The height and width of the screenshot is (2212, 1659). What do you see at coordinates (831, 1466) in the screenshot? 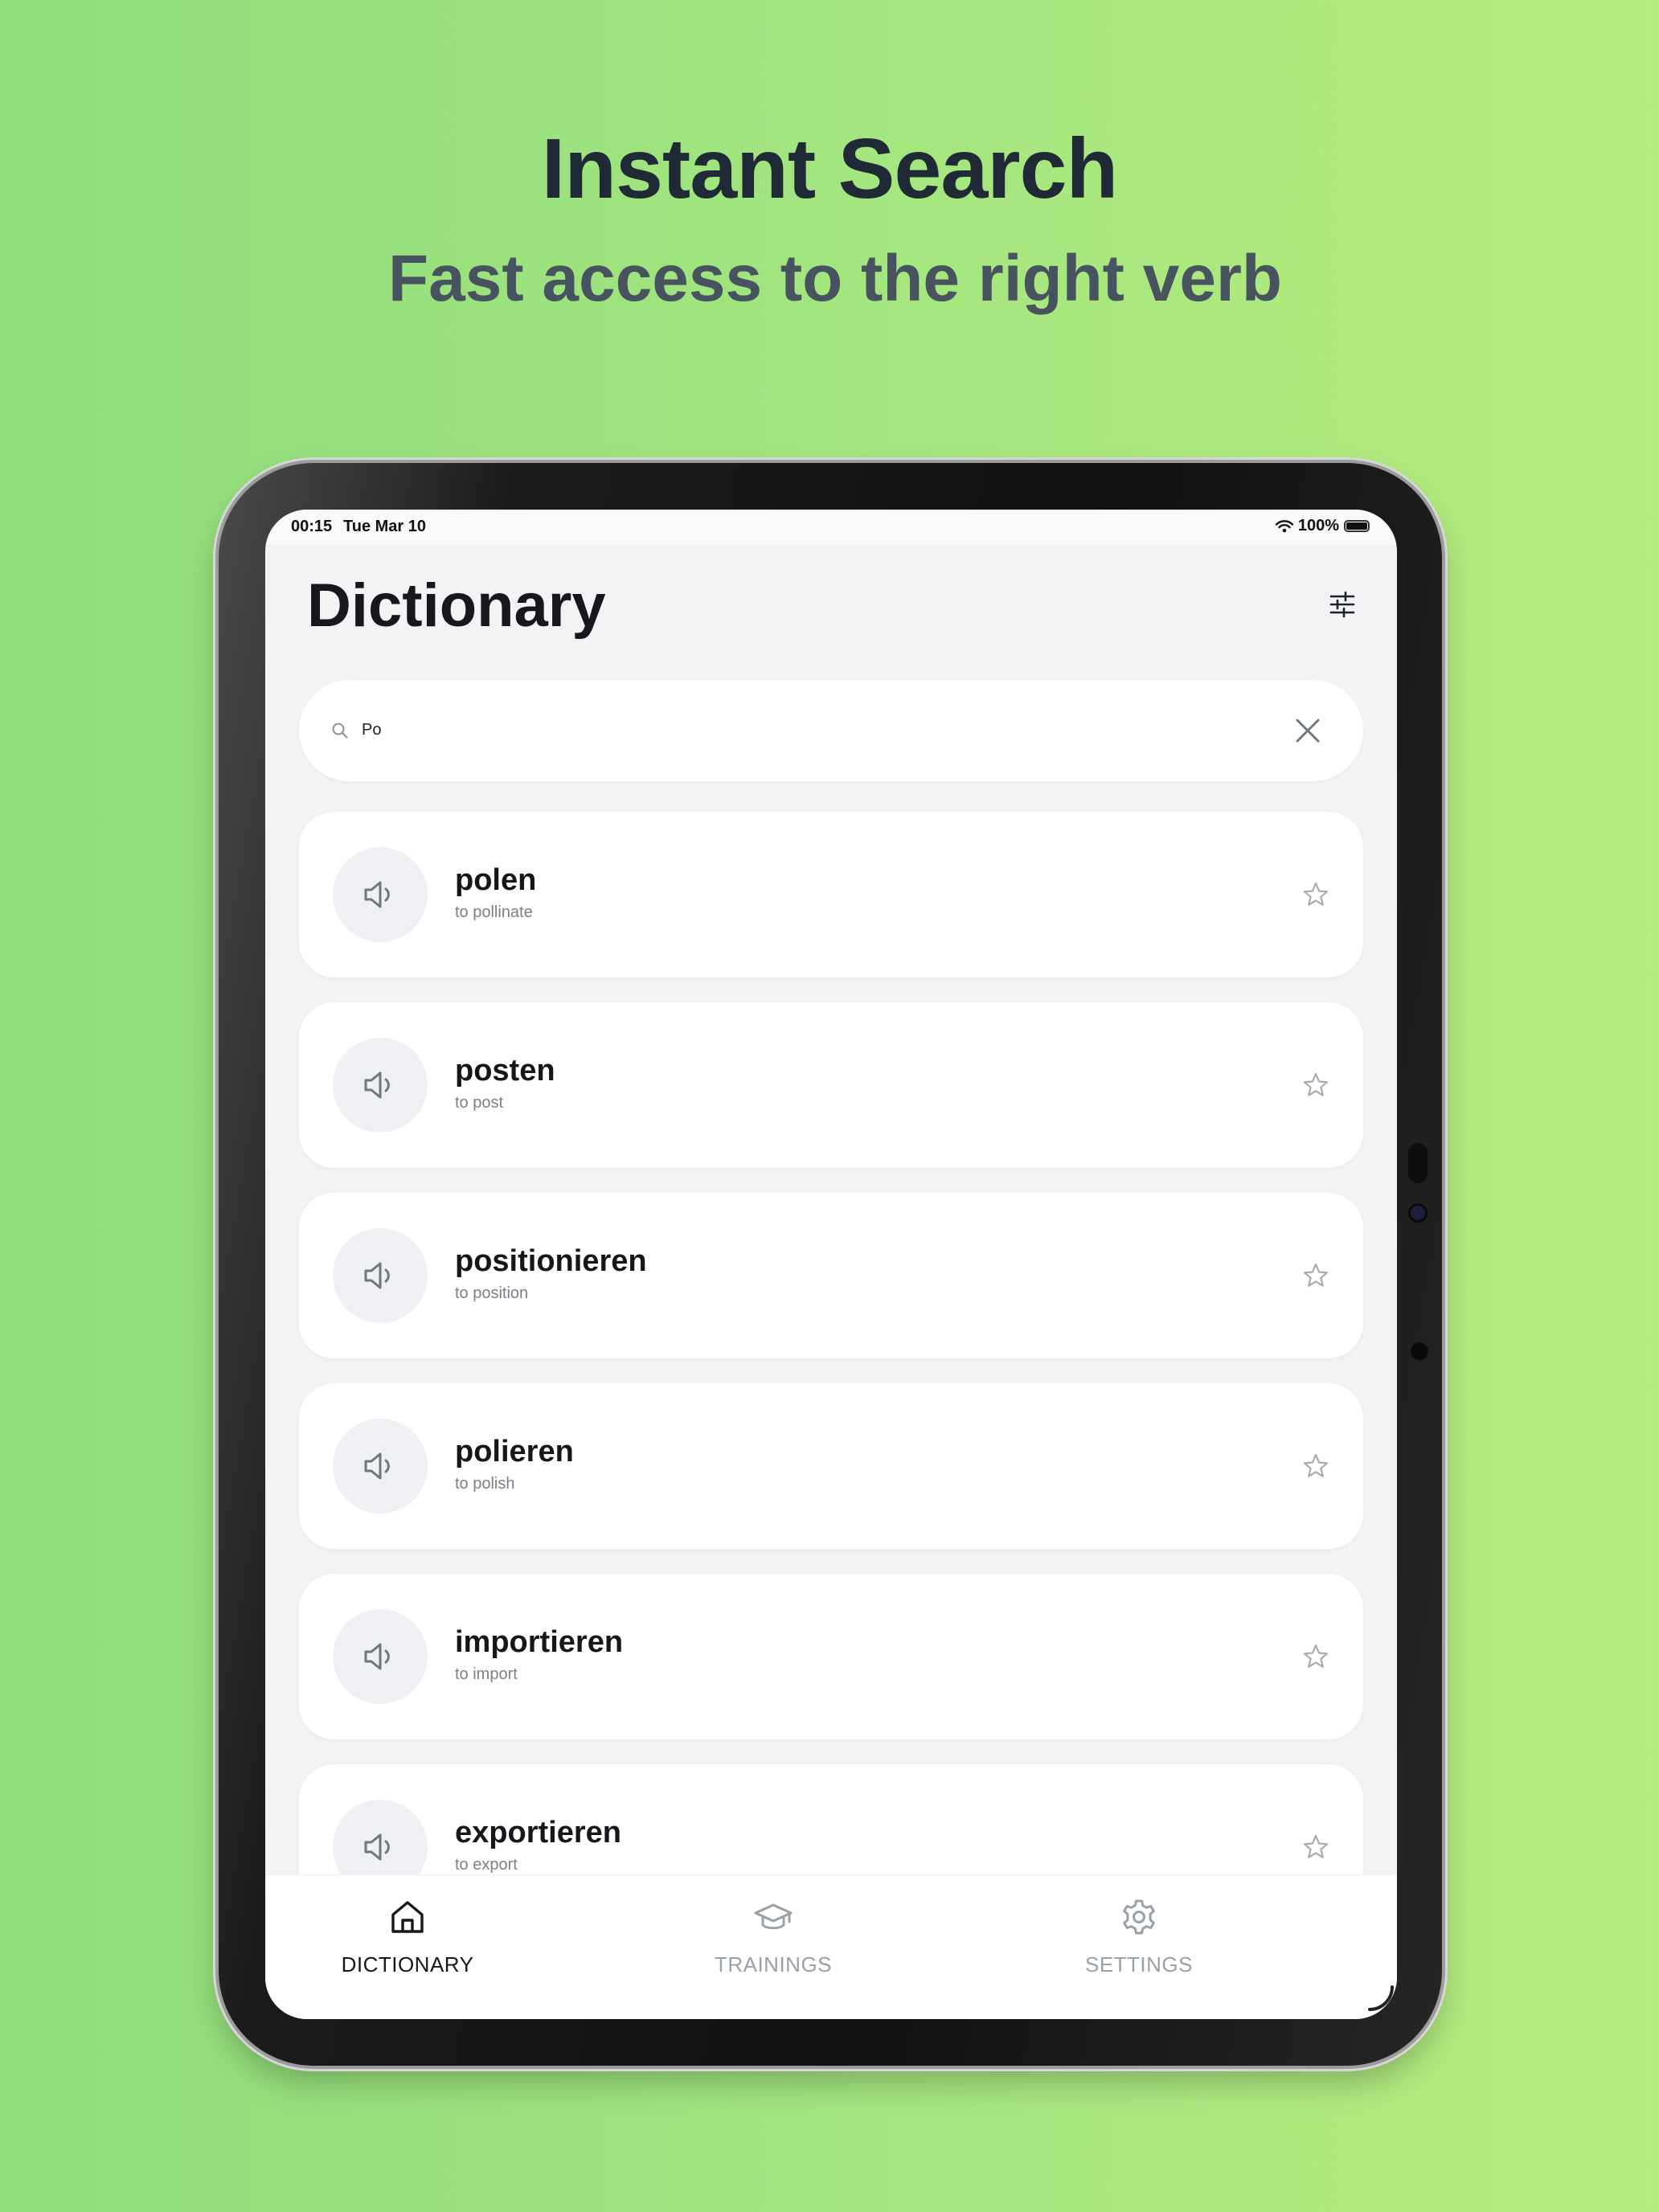
I see `list-item: polieren to polish` at bounding box center [831, 1466].